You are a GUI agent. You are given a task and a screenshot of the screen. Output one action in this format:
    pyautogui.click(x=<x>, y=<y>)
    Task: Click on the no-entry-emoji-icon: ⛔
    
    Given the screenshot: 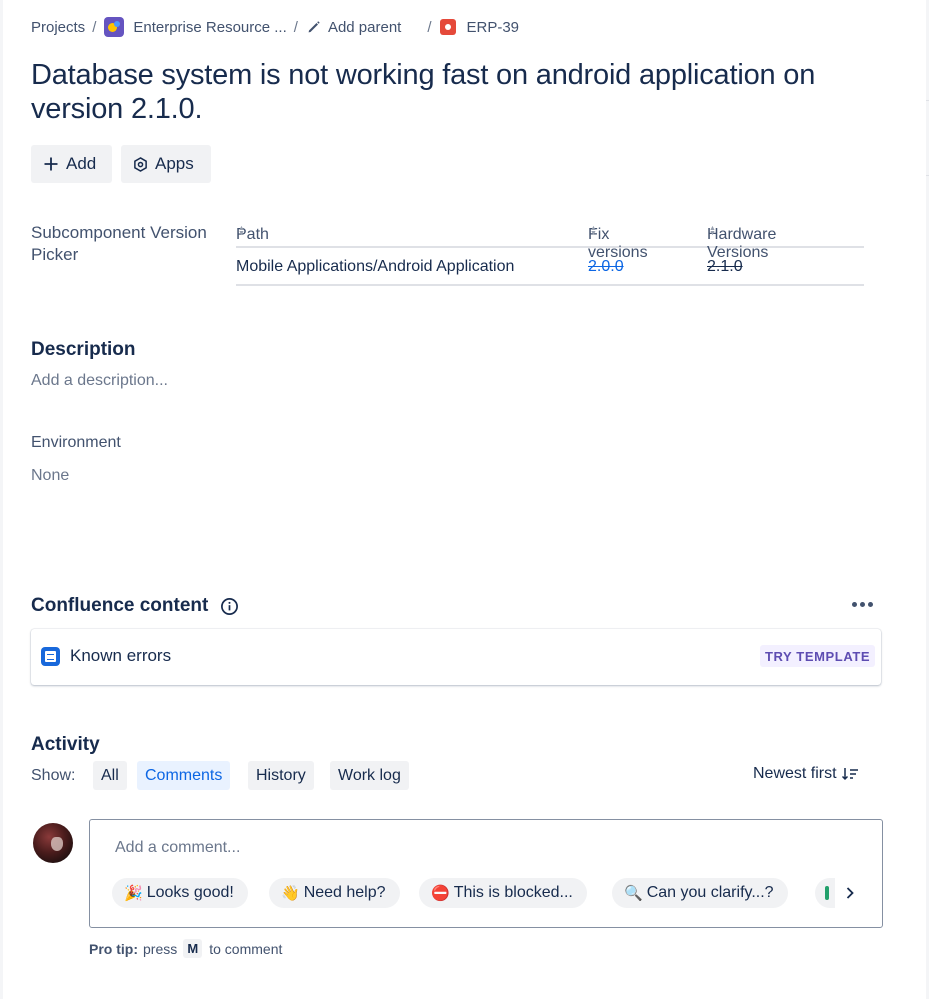 What is the action you would take?
    pyautogui.click(x=440, y=893)
    